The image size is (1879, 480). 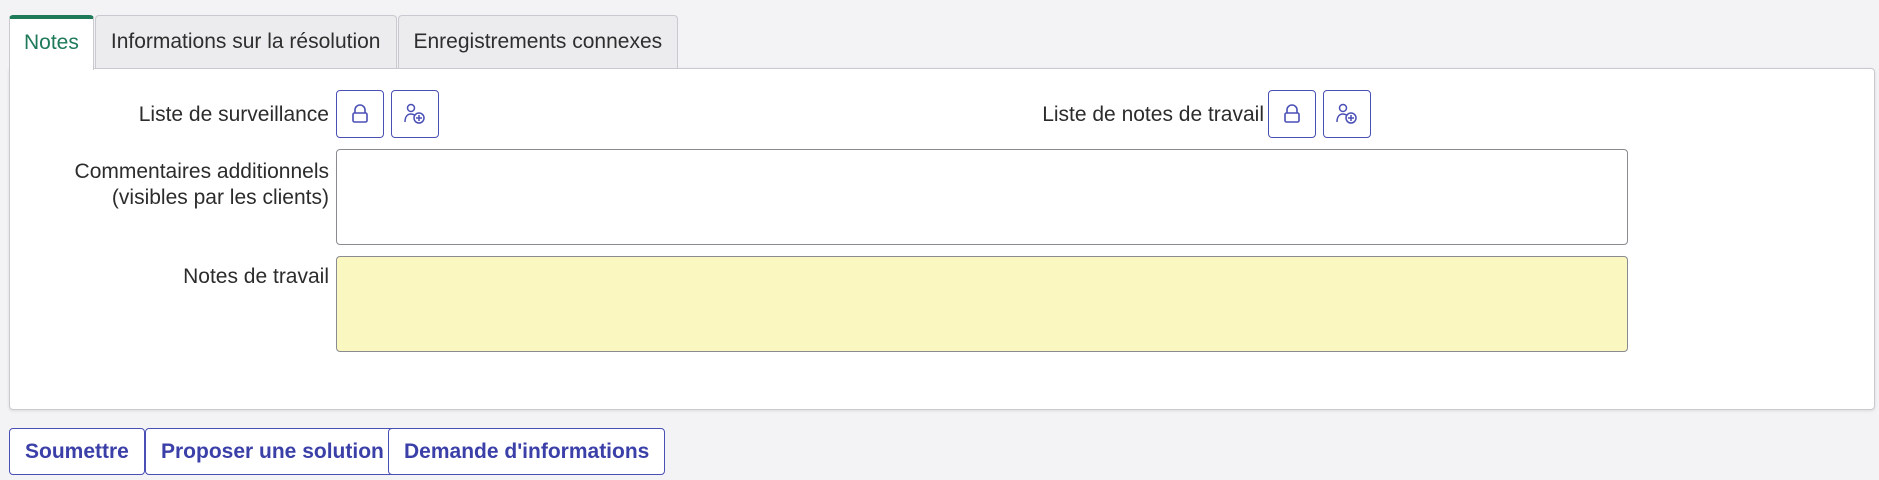 I want to click on watch-list-lock-button, so click(x=360, y=114).